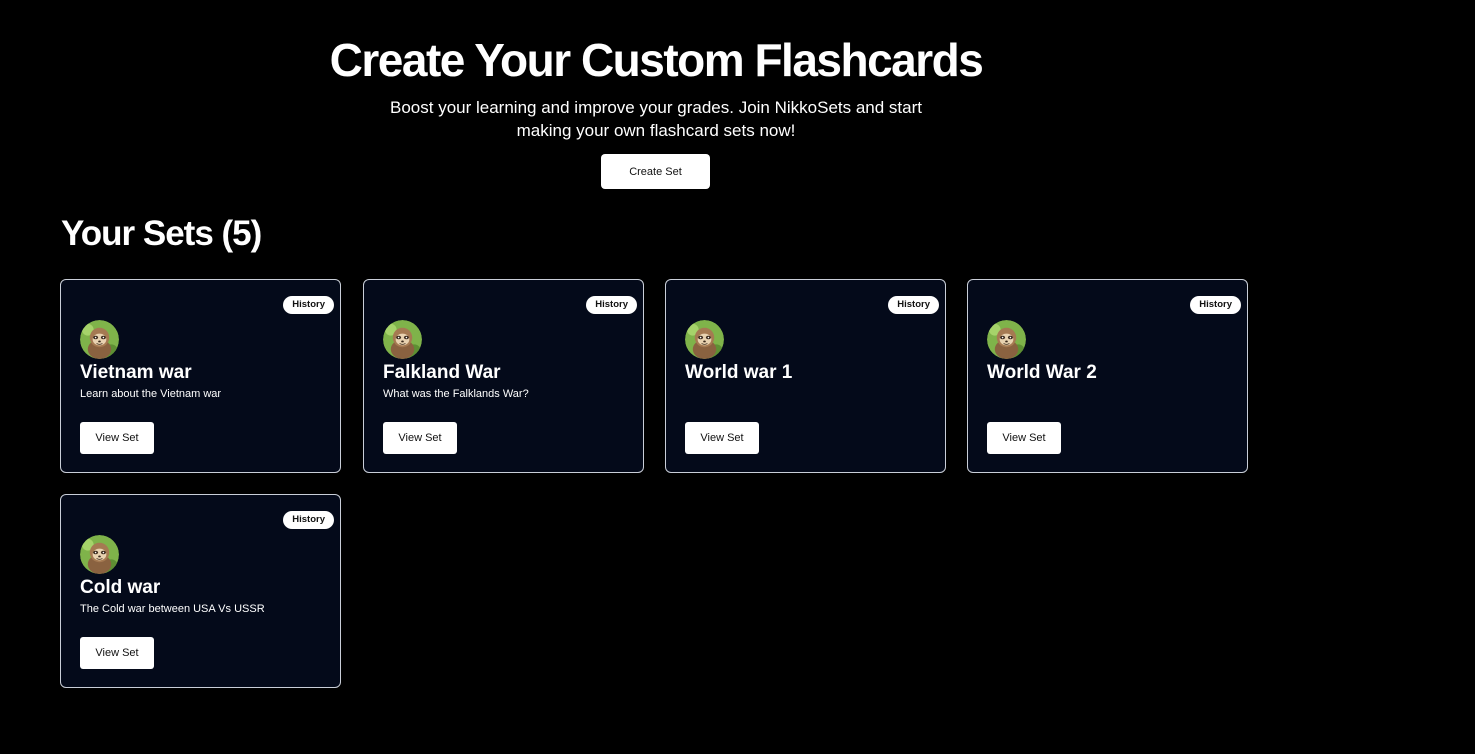 This screenshot has width=1475, height=754. I want to click on set-card: History World War 2 View Set, so click(1107, 376).